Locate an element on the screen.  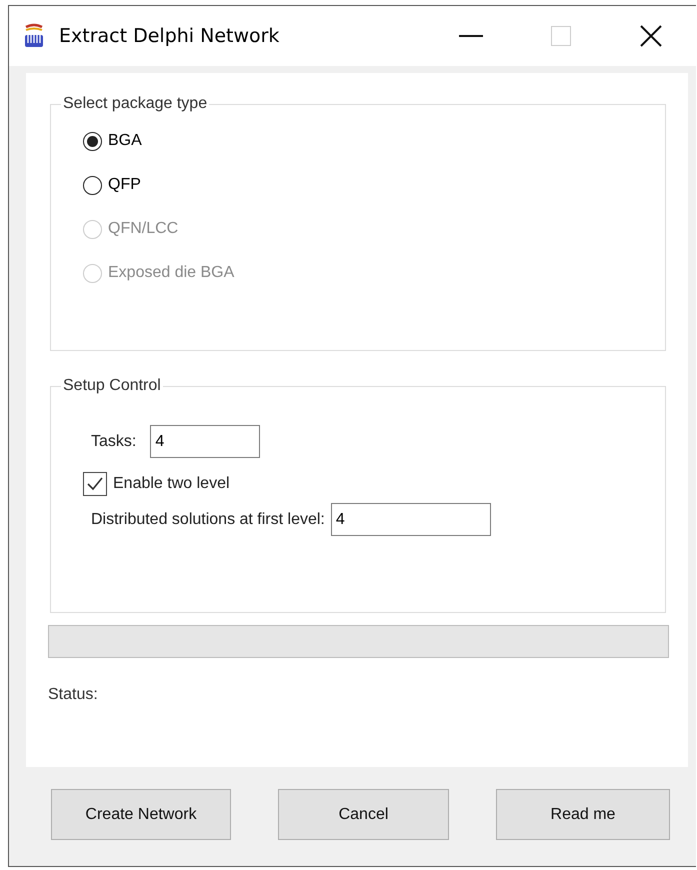
radio-option: BGA is located at coordinates (112, 141).